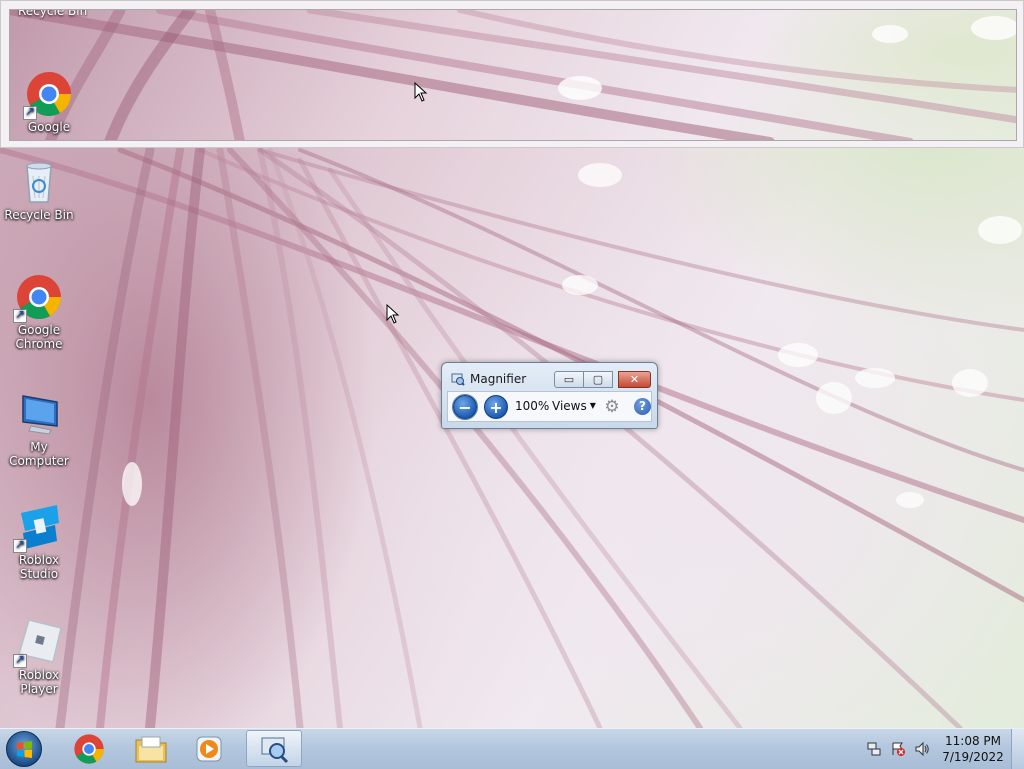 This screenshot has width=1024, height=769. What do you see at coordinates (592, 405) in the screenshot?
I see `chevron-down-icon: ▼` at bounding box center [592, 405].